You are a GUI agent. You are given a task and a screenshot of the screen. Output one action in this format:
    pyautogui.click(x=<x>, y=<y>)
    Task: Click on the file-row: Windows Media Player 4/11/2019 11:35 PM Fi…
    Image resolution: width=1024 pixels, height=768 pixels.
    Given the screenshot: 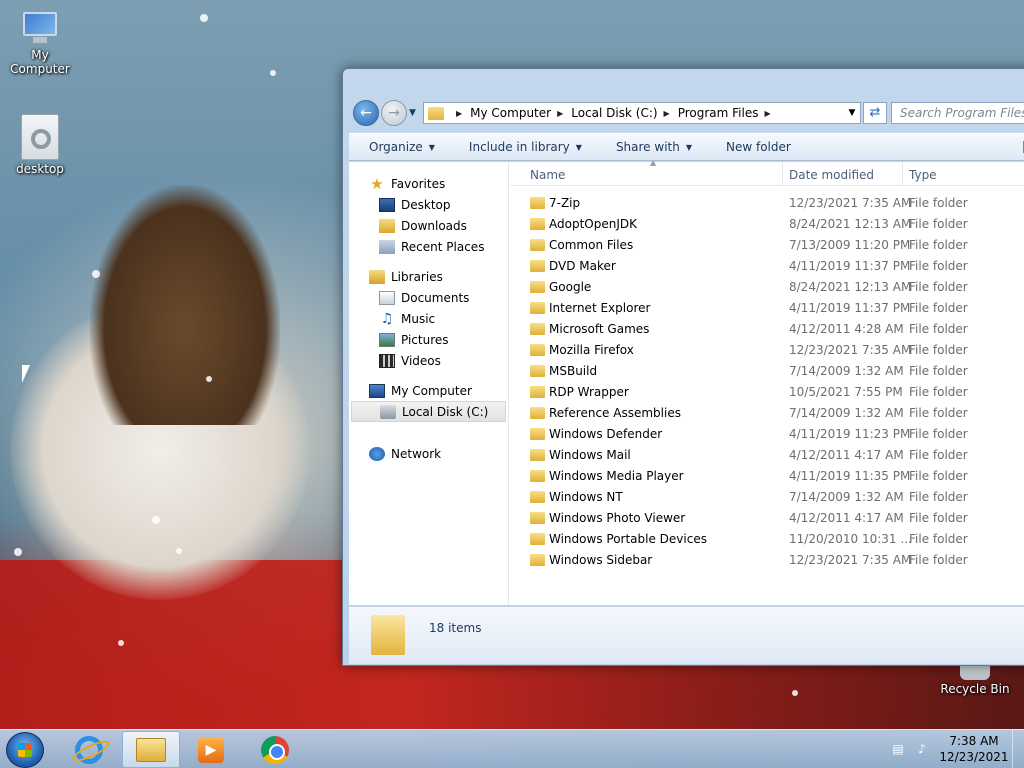 What is the action you would take?
    pyautogui.click(x=767, y=476)
    